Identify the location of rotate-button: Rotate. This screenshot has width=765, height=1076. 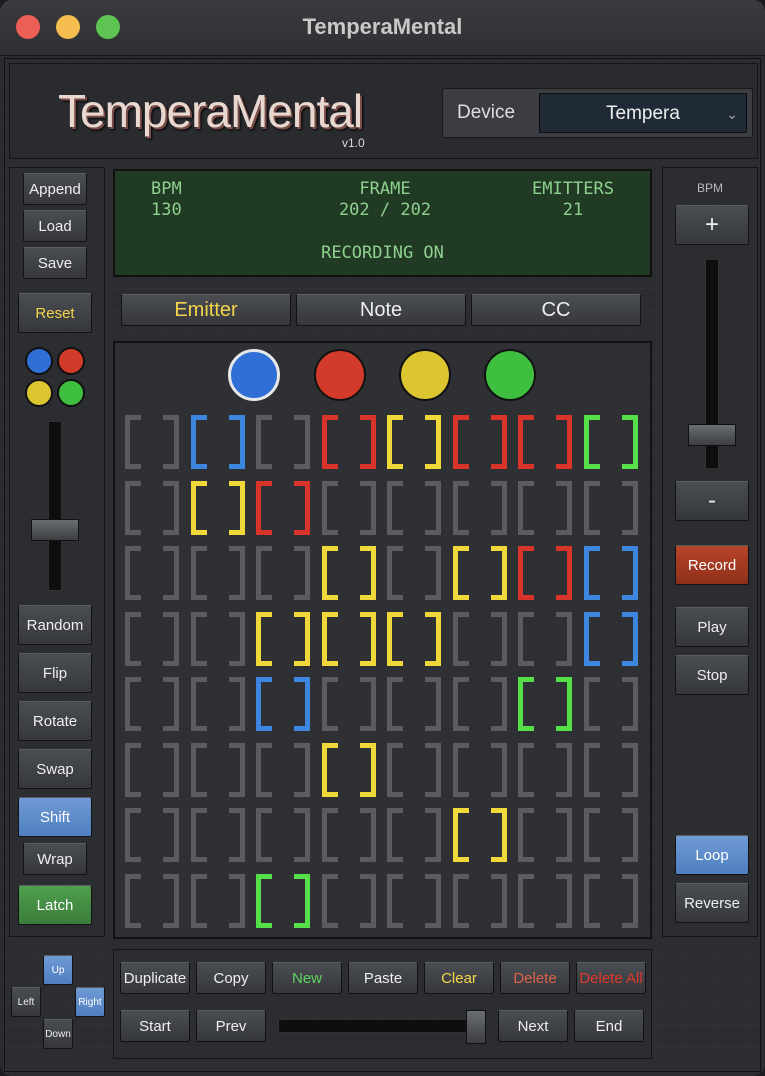
(55, 721).